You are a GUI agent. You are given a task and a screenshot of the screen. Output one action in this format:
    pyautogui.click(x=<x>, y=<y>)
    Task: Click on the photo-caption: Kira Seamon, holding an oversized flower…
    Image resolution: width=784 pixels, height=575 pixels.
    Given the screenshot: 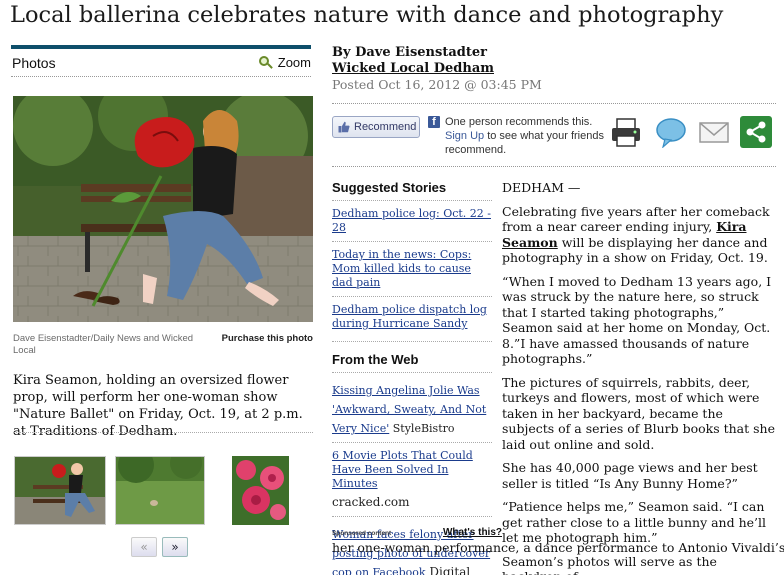 What is the action you would take?
    pyautogui.click(x=158, y=406)
    